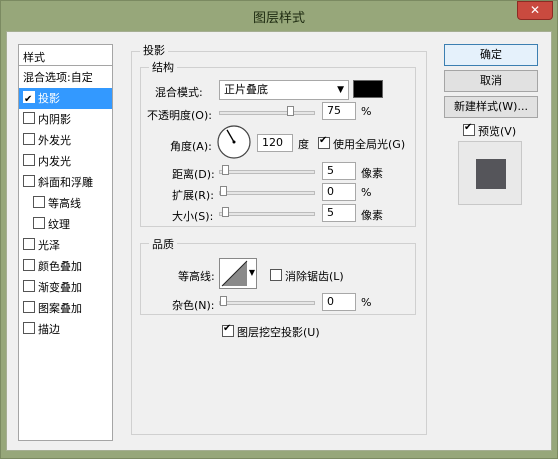 The height and width of the screenshot is (459, 558). Describe the element at coordinates (339, 302) in the screenshot. I see `noise-input: 0` at that location.